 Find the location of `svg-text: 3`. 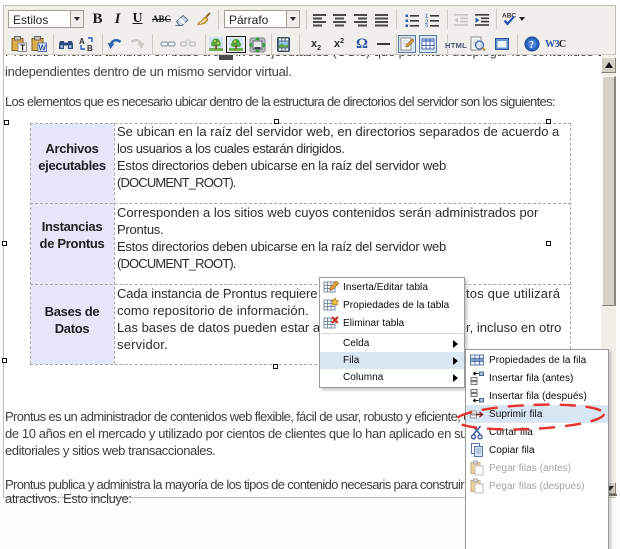

svg-text: 3 is located at coordinates (427, 26).